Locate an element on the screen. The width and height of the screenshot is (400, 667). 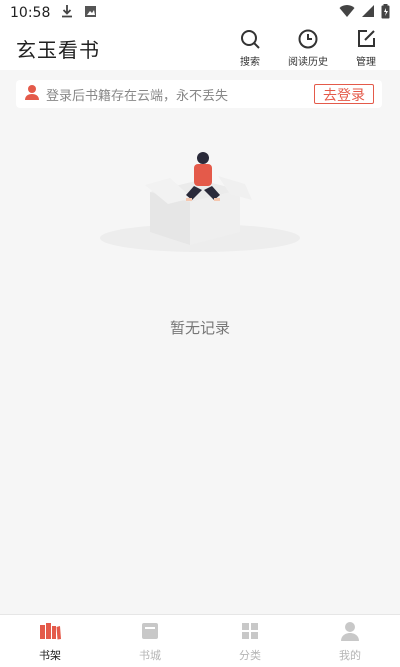
nav-item-bookshelf: 书架 is located at coordinates (50, 641).